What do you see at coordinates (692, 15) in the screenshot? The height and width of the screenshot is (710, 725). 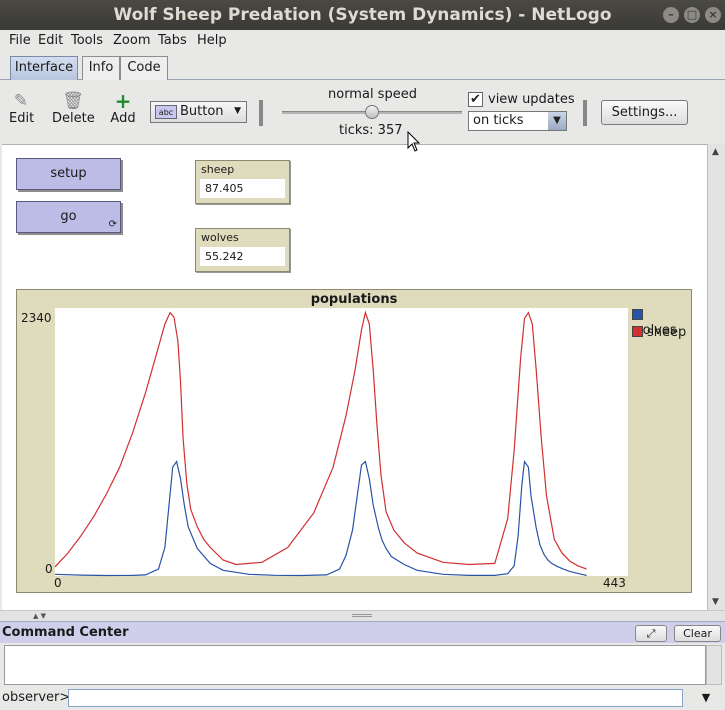 I see `maximize-icon: □` at bounding box center [692, 15].